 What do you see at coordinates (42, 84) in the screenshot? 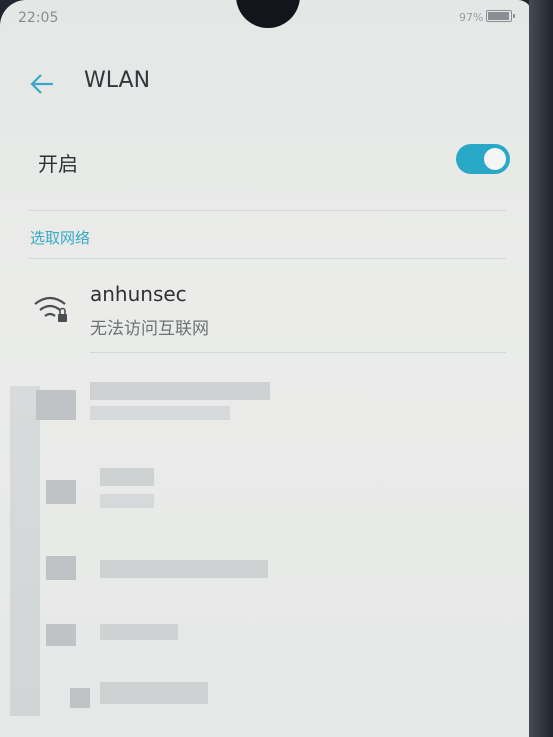
I see `back-arrow-icon` at bounding box center [42, 84].